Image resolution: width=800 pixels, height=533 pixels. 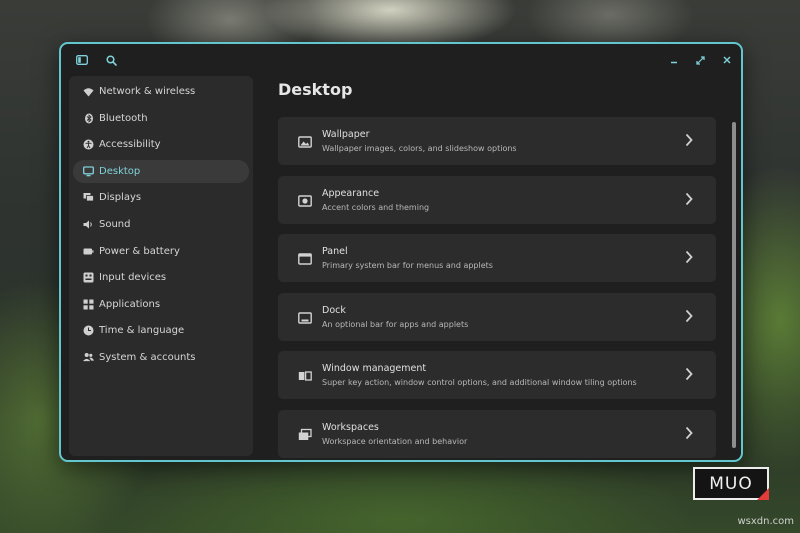 I want to click on sidebar-item-label: Input devices, so click(x=133, y=278).